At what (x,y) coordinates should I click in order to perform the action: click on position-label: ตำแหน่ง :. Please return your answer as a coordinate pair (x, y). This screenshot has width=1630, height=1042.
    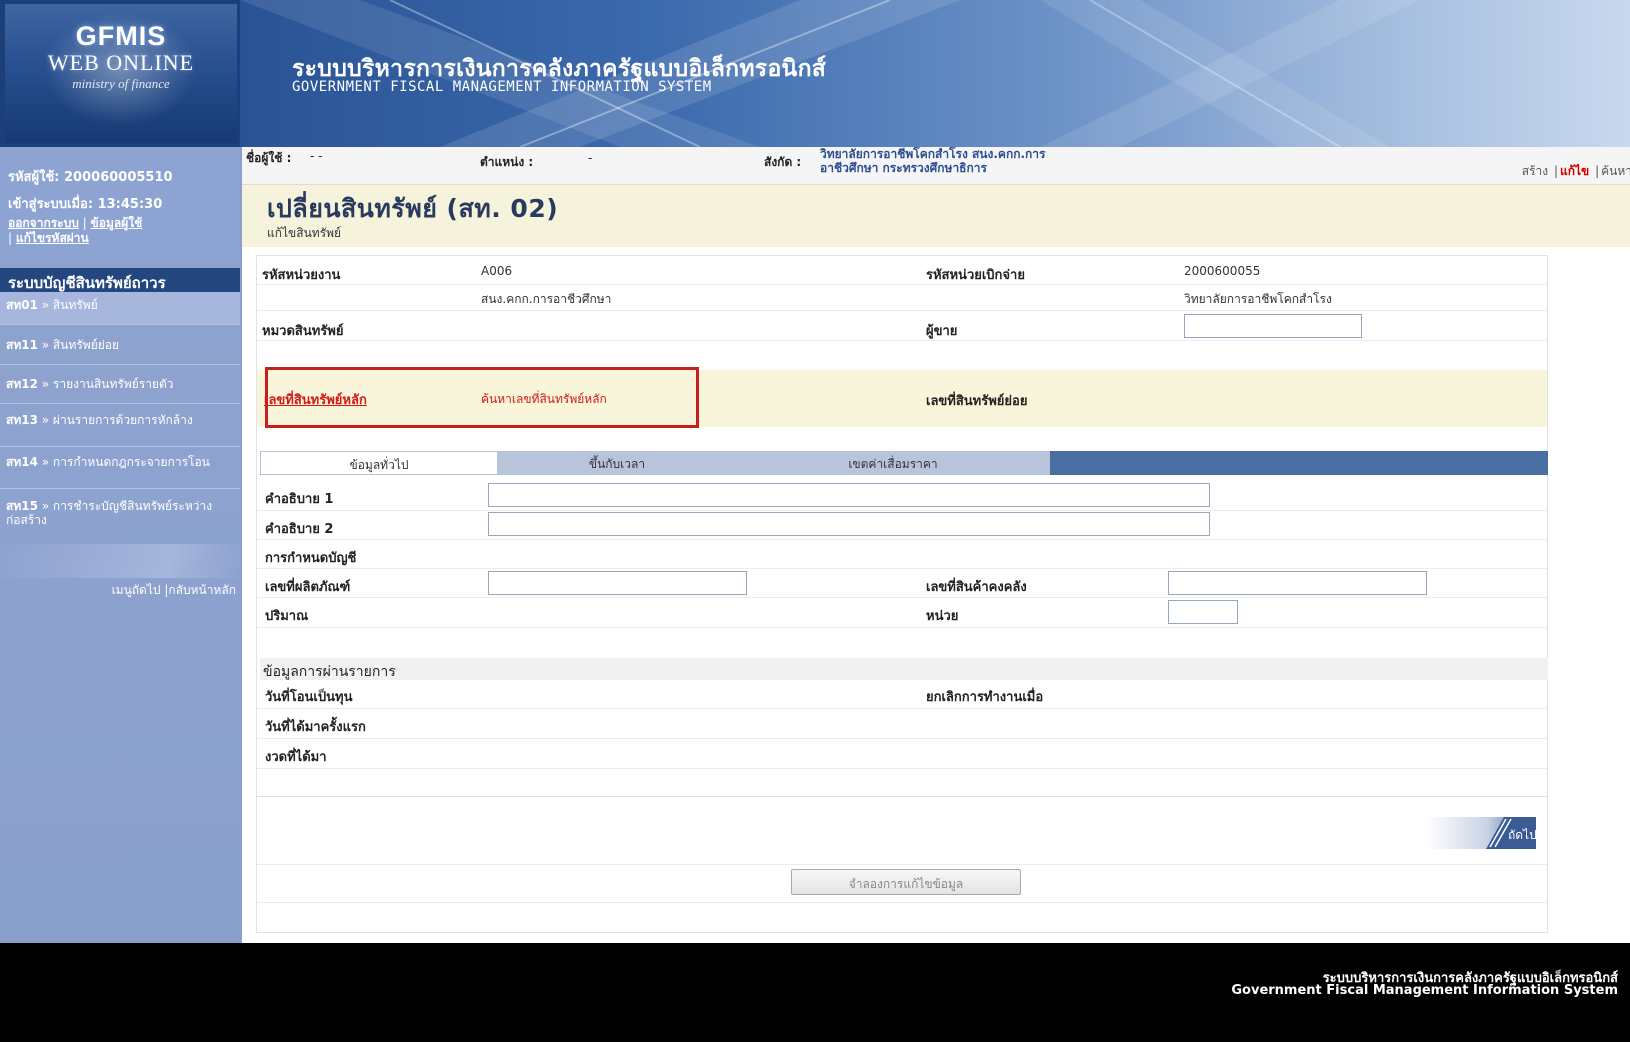
    Looking at the image, I should click on (507, 162).